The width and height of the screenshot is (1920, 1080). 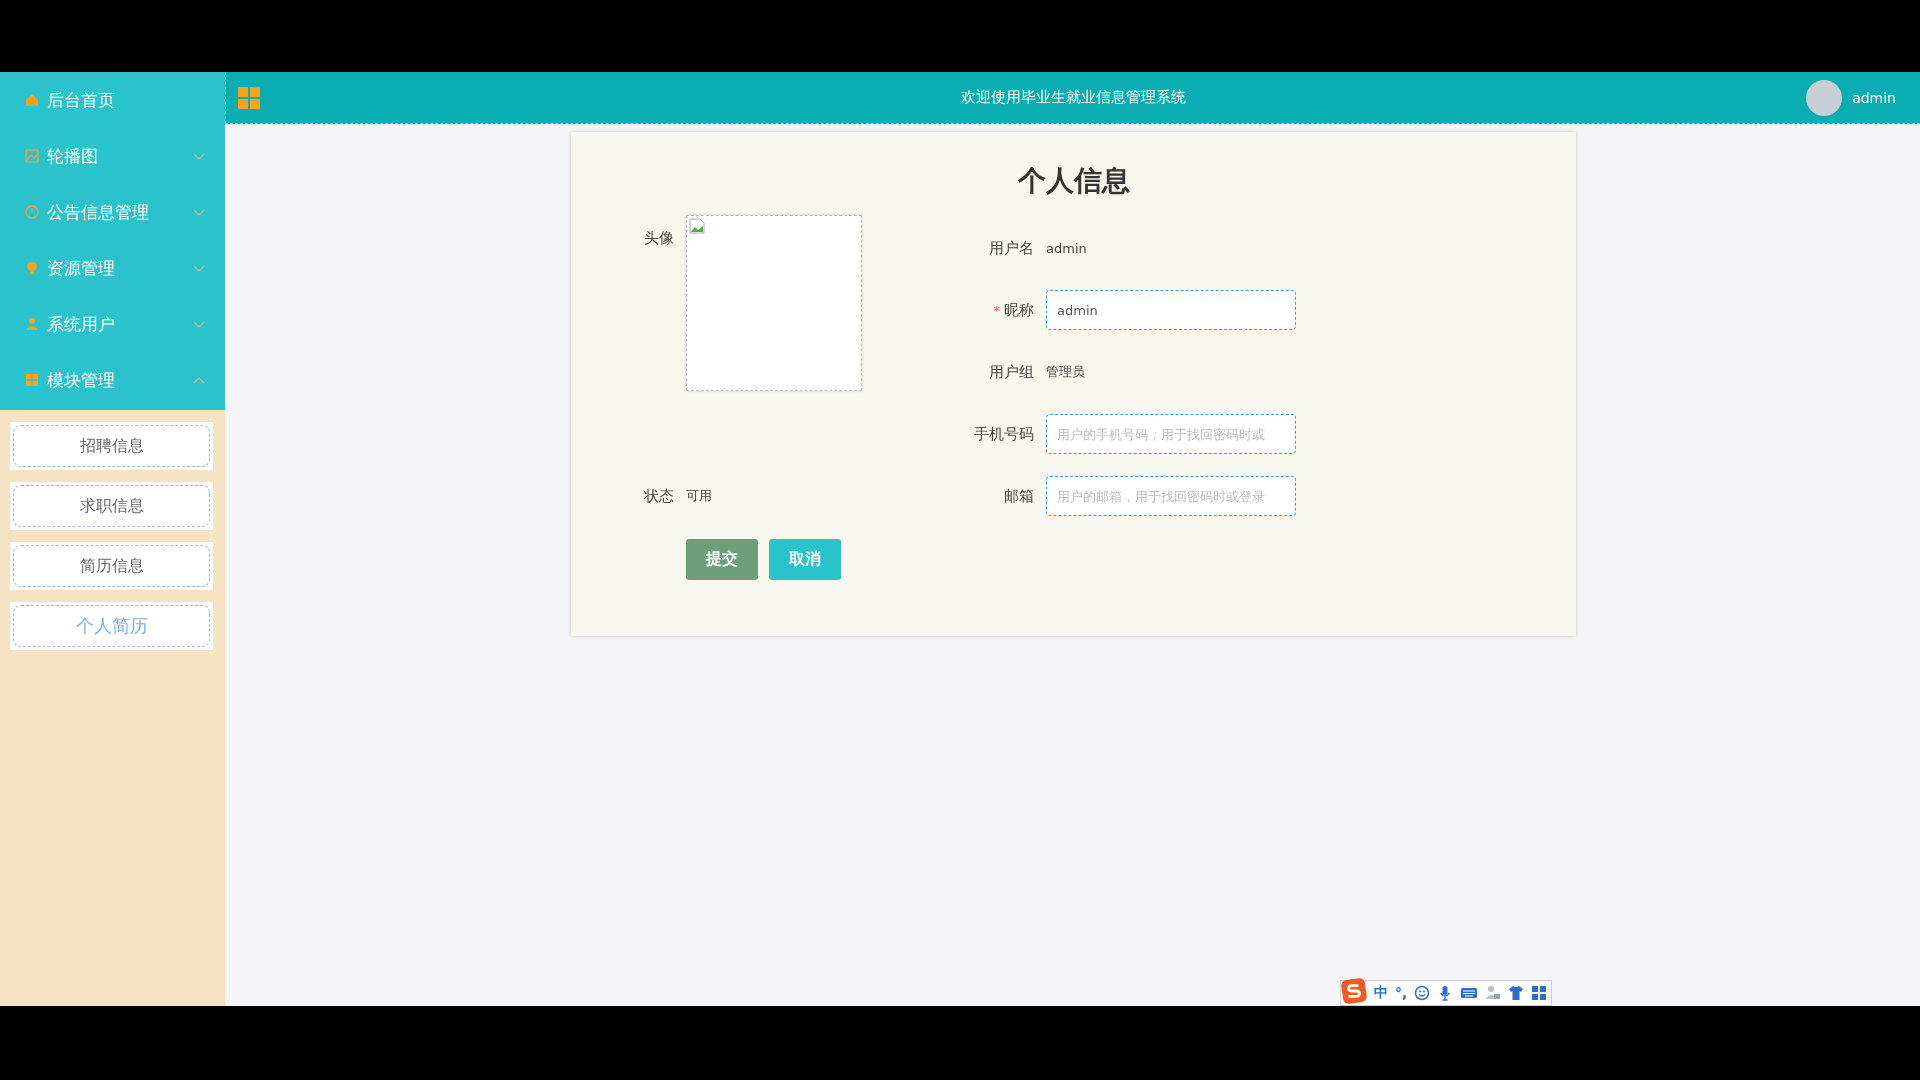 I want to click on field-label: * 昵称, so click(x=1013, y=310).